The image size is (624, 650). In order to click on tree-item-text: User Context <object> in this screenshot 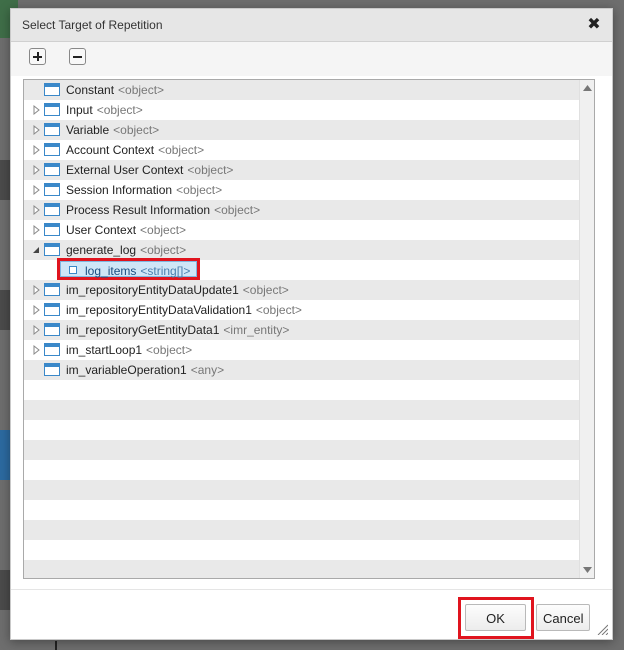, I will do `click(126, 230)`.